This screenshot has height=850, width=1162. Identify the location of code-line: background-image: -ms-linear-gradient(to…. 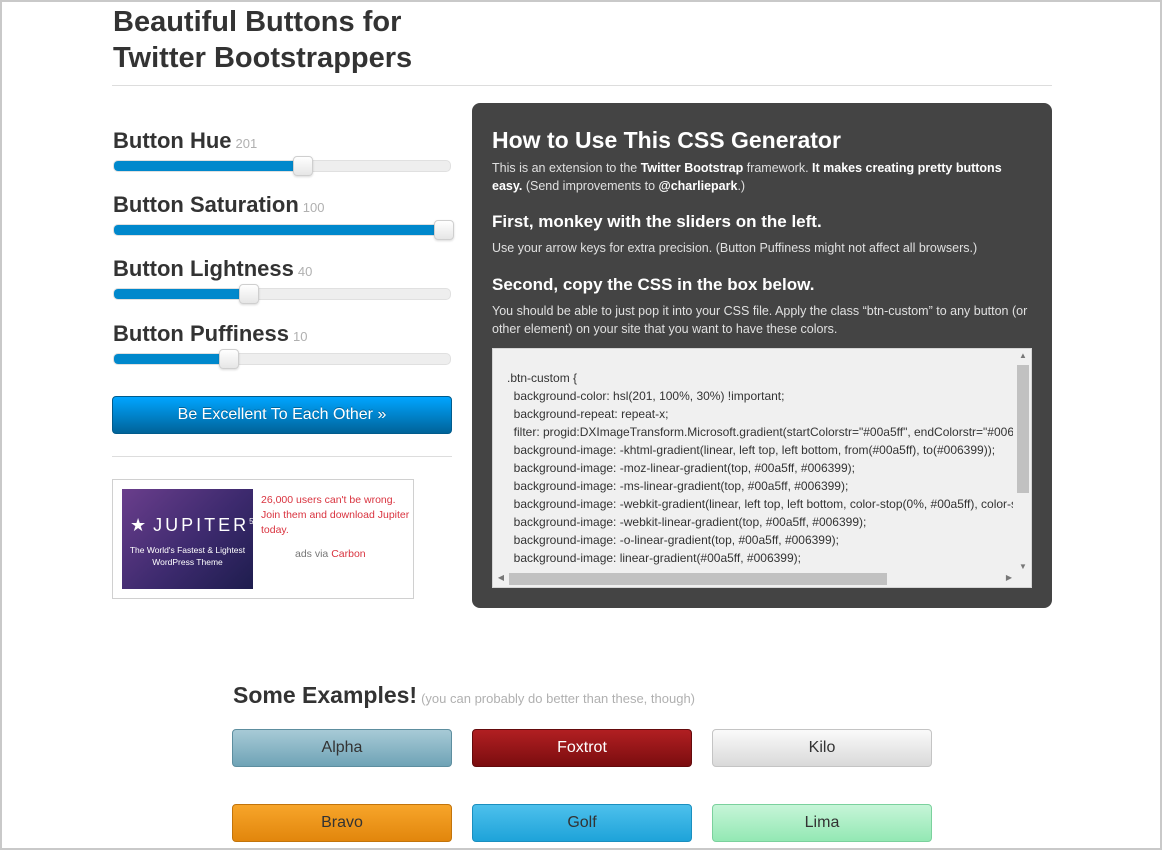
(678, 486).